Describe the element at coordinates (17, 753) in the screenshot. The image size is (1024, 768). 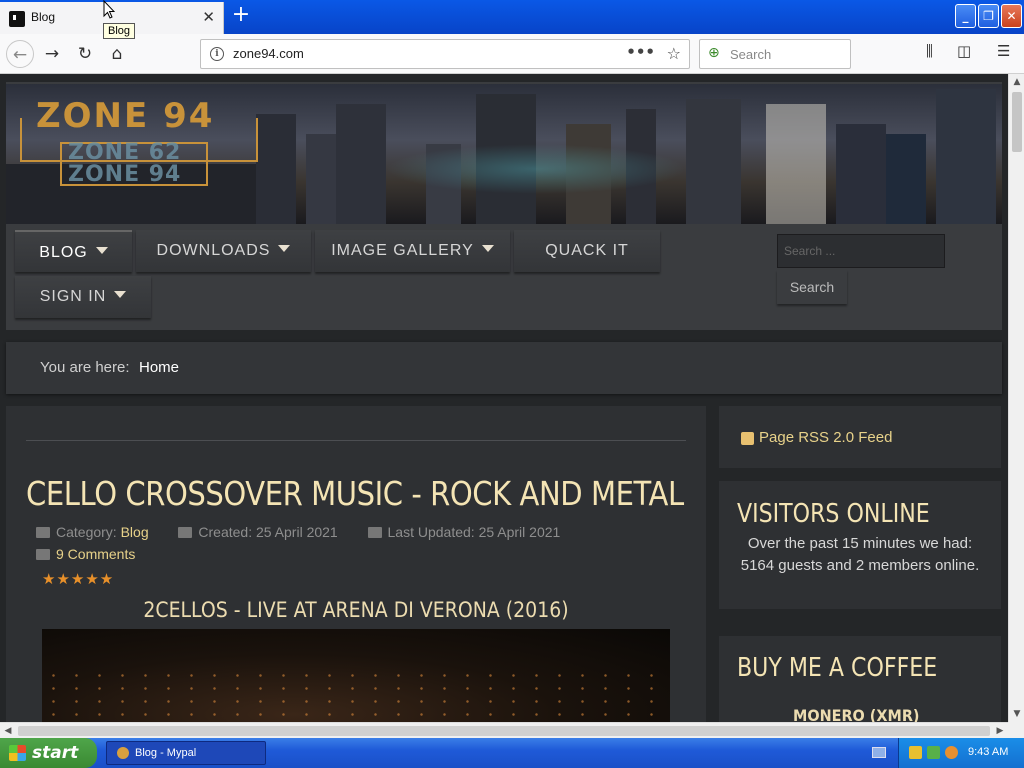
I see `windows-logo-icon` at that location.